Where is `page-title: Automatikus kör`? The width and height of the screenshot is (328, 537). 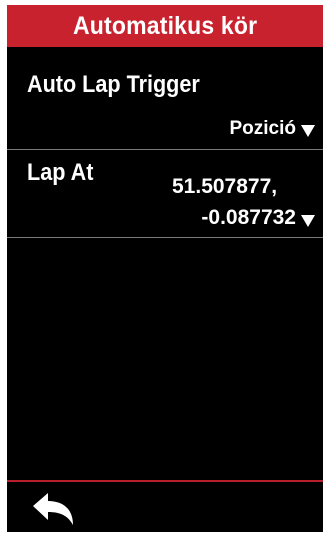
page-title: Automatikus kör is located at coordinates (165, 25).